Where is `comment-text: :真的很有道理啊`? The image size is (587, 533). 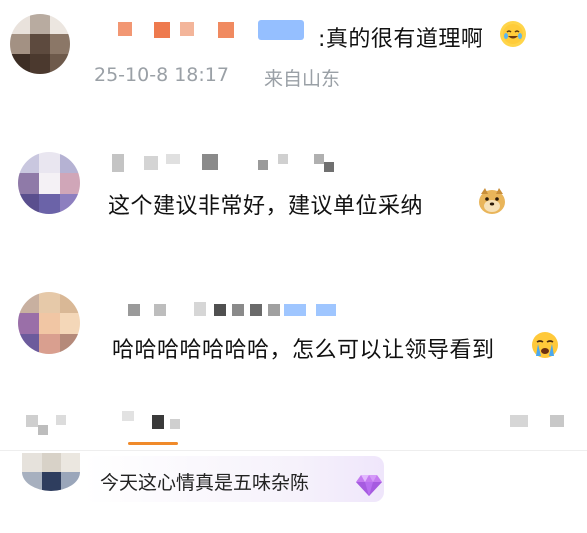 comment-text: :真的很有道理啊 is located at coordinates (401, 39).